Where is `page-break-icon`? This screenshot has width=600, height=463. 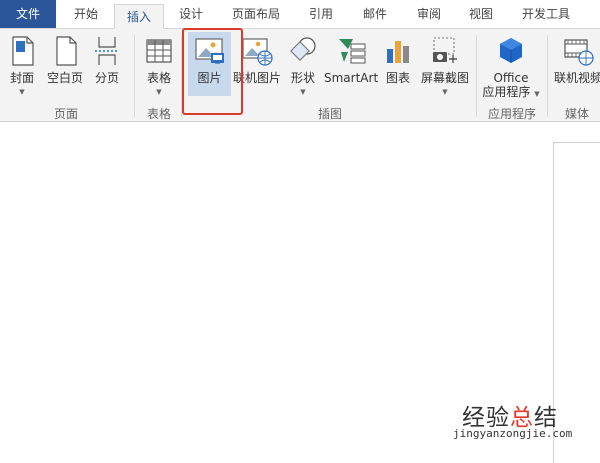
page-break-icon is located at coordinates (107, 51).